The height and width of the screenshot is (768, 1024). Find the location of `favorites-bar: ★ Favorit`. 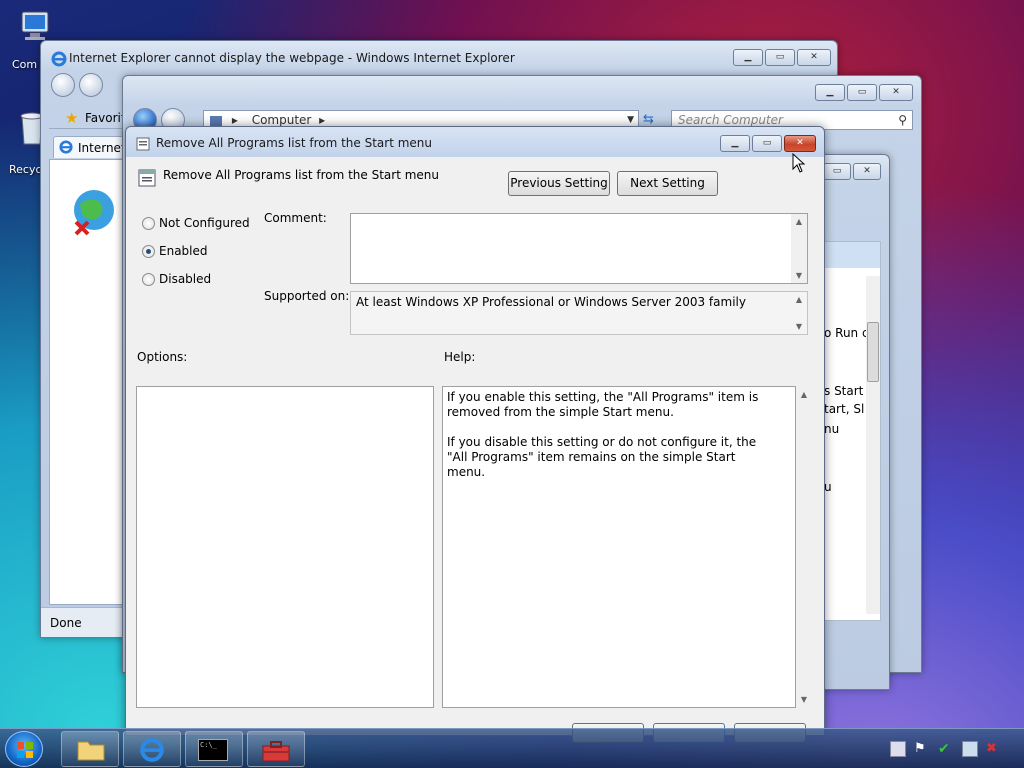

favorites-bar: ★ Favorit is located at coordinates (89, 117).